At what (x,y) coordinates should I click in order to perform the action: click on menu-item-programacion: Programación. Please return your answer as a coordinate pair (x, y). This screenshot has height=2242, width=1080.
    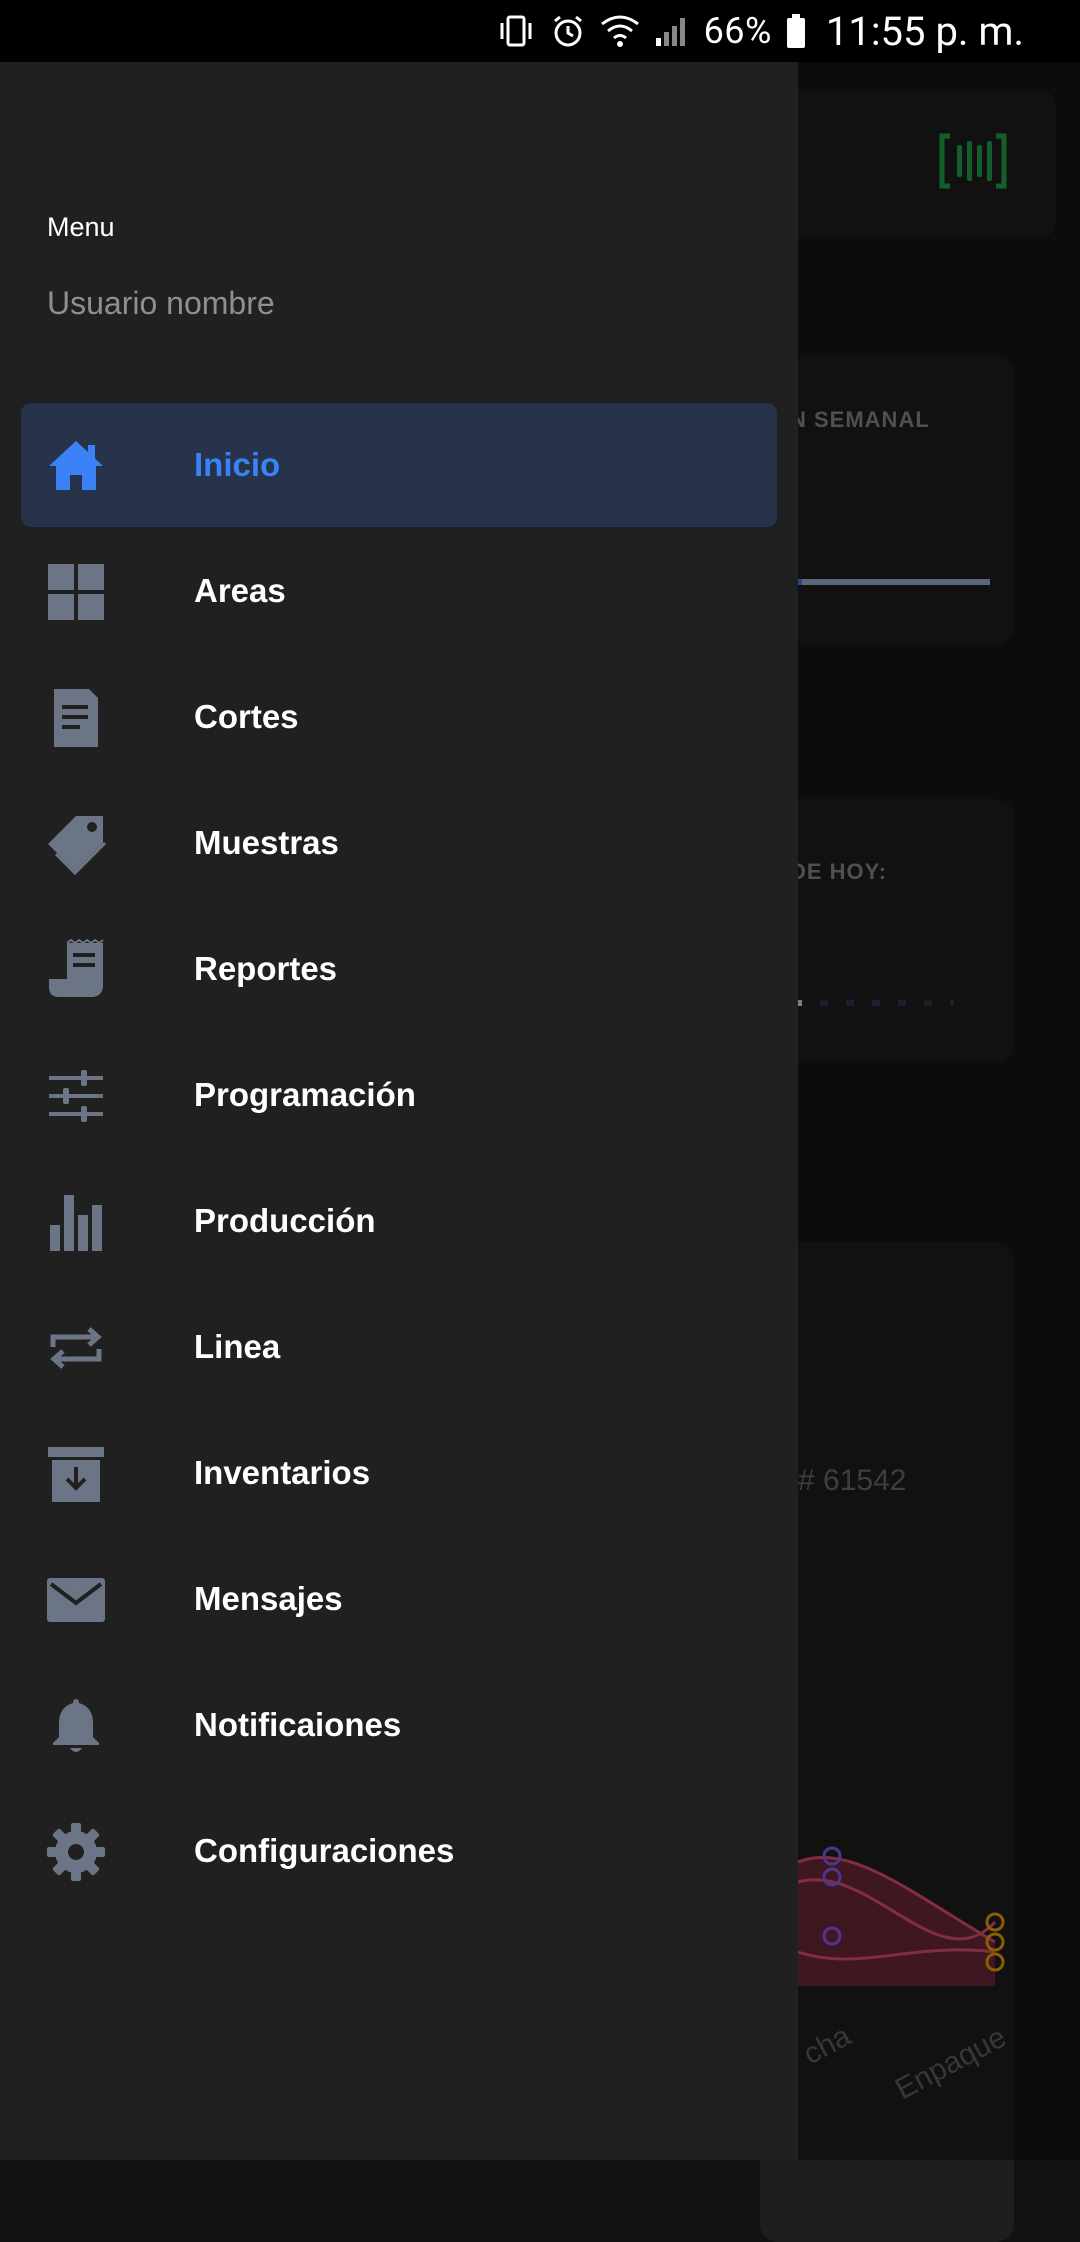
    Looking at the image, I should click on (399, 1095).